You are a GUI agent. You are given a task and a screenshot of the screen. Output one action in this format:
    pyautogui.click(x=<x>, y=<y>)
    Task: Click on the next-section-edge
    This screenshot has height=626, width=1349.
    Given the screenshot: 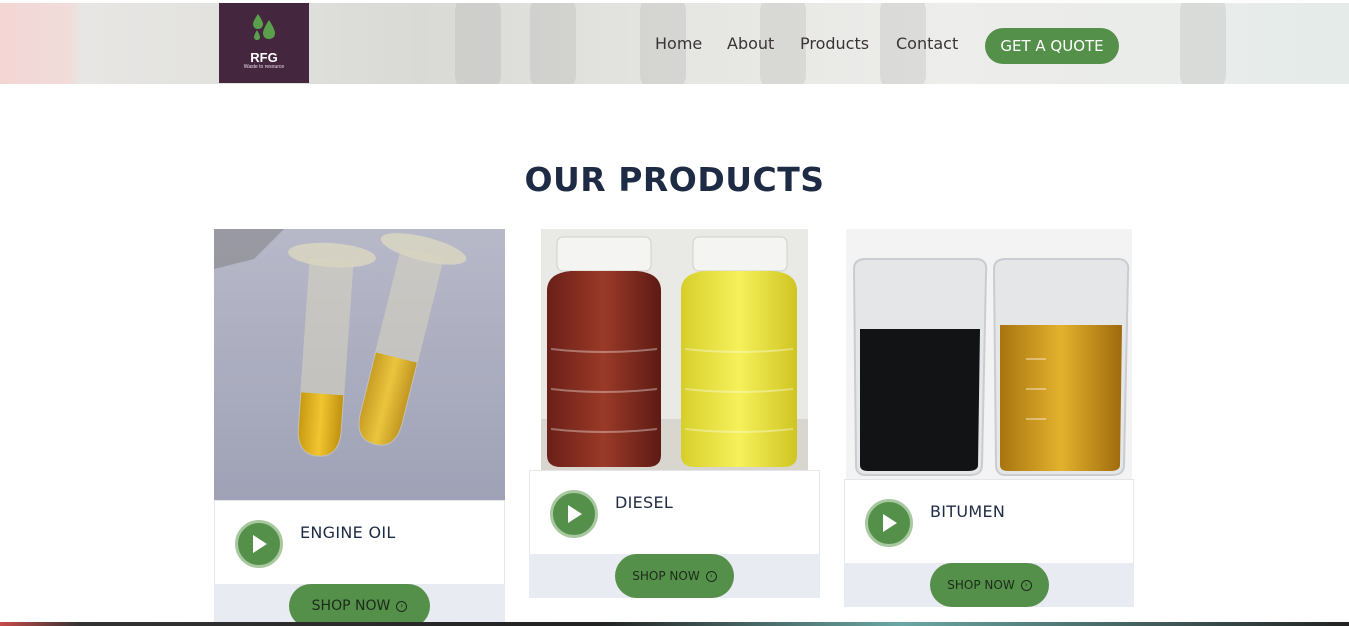 What is the action you would take?
    pyautogui.click(x=674, y=624)
    